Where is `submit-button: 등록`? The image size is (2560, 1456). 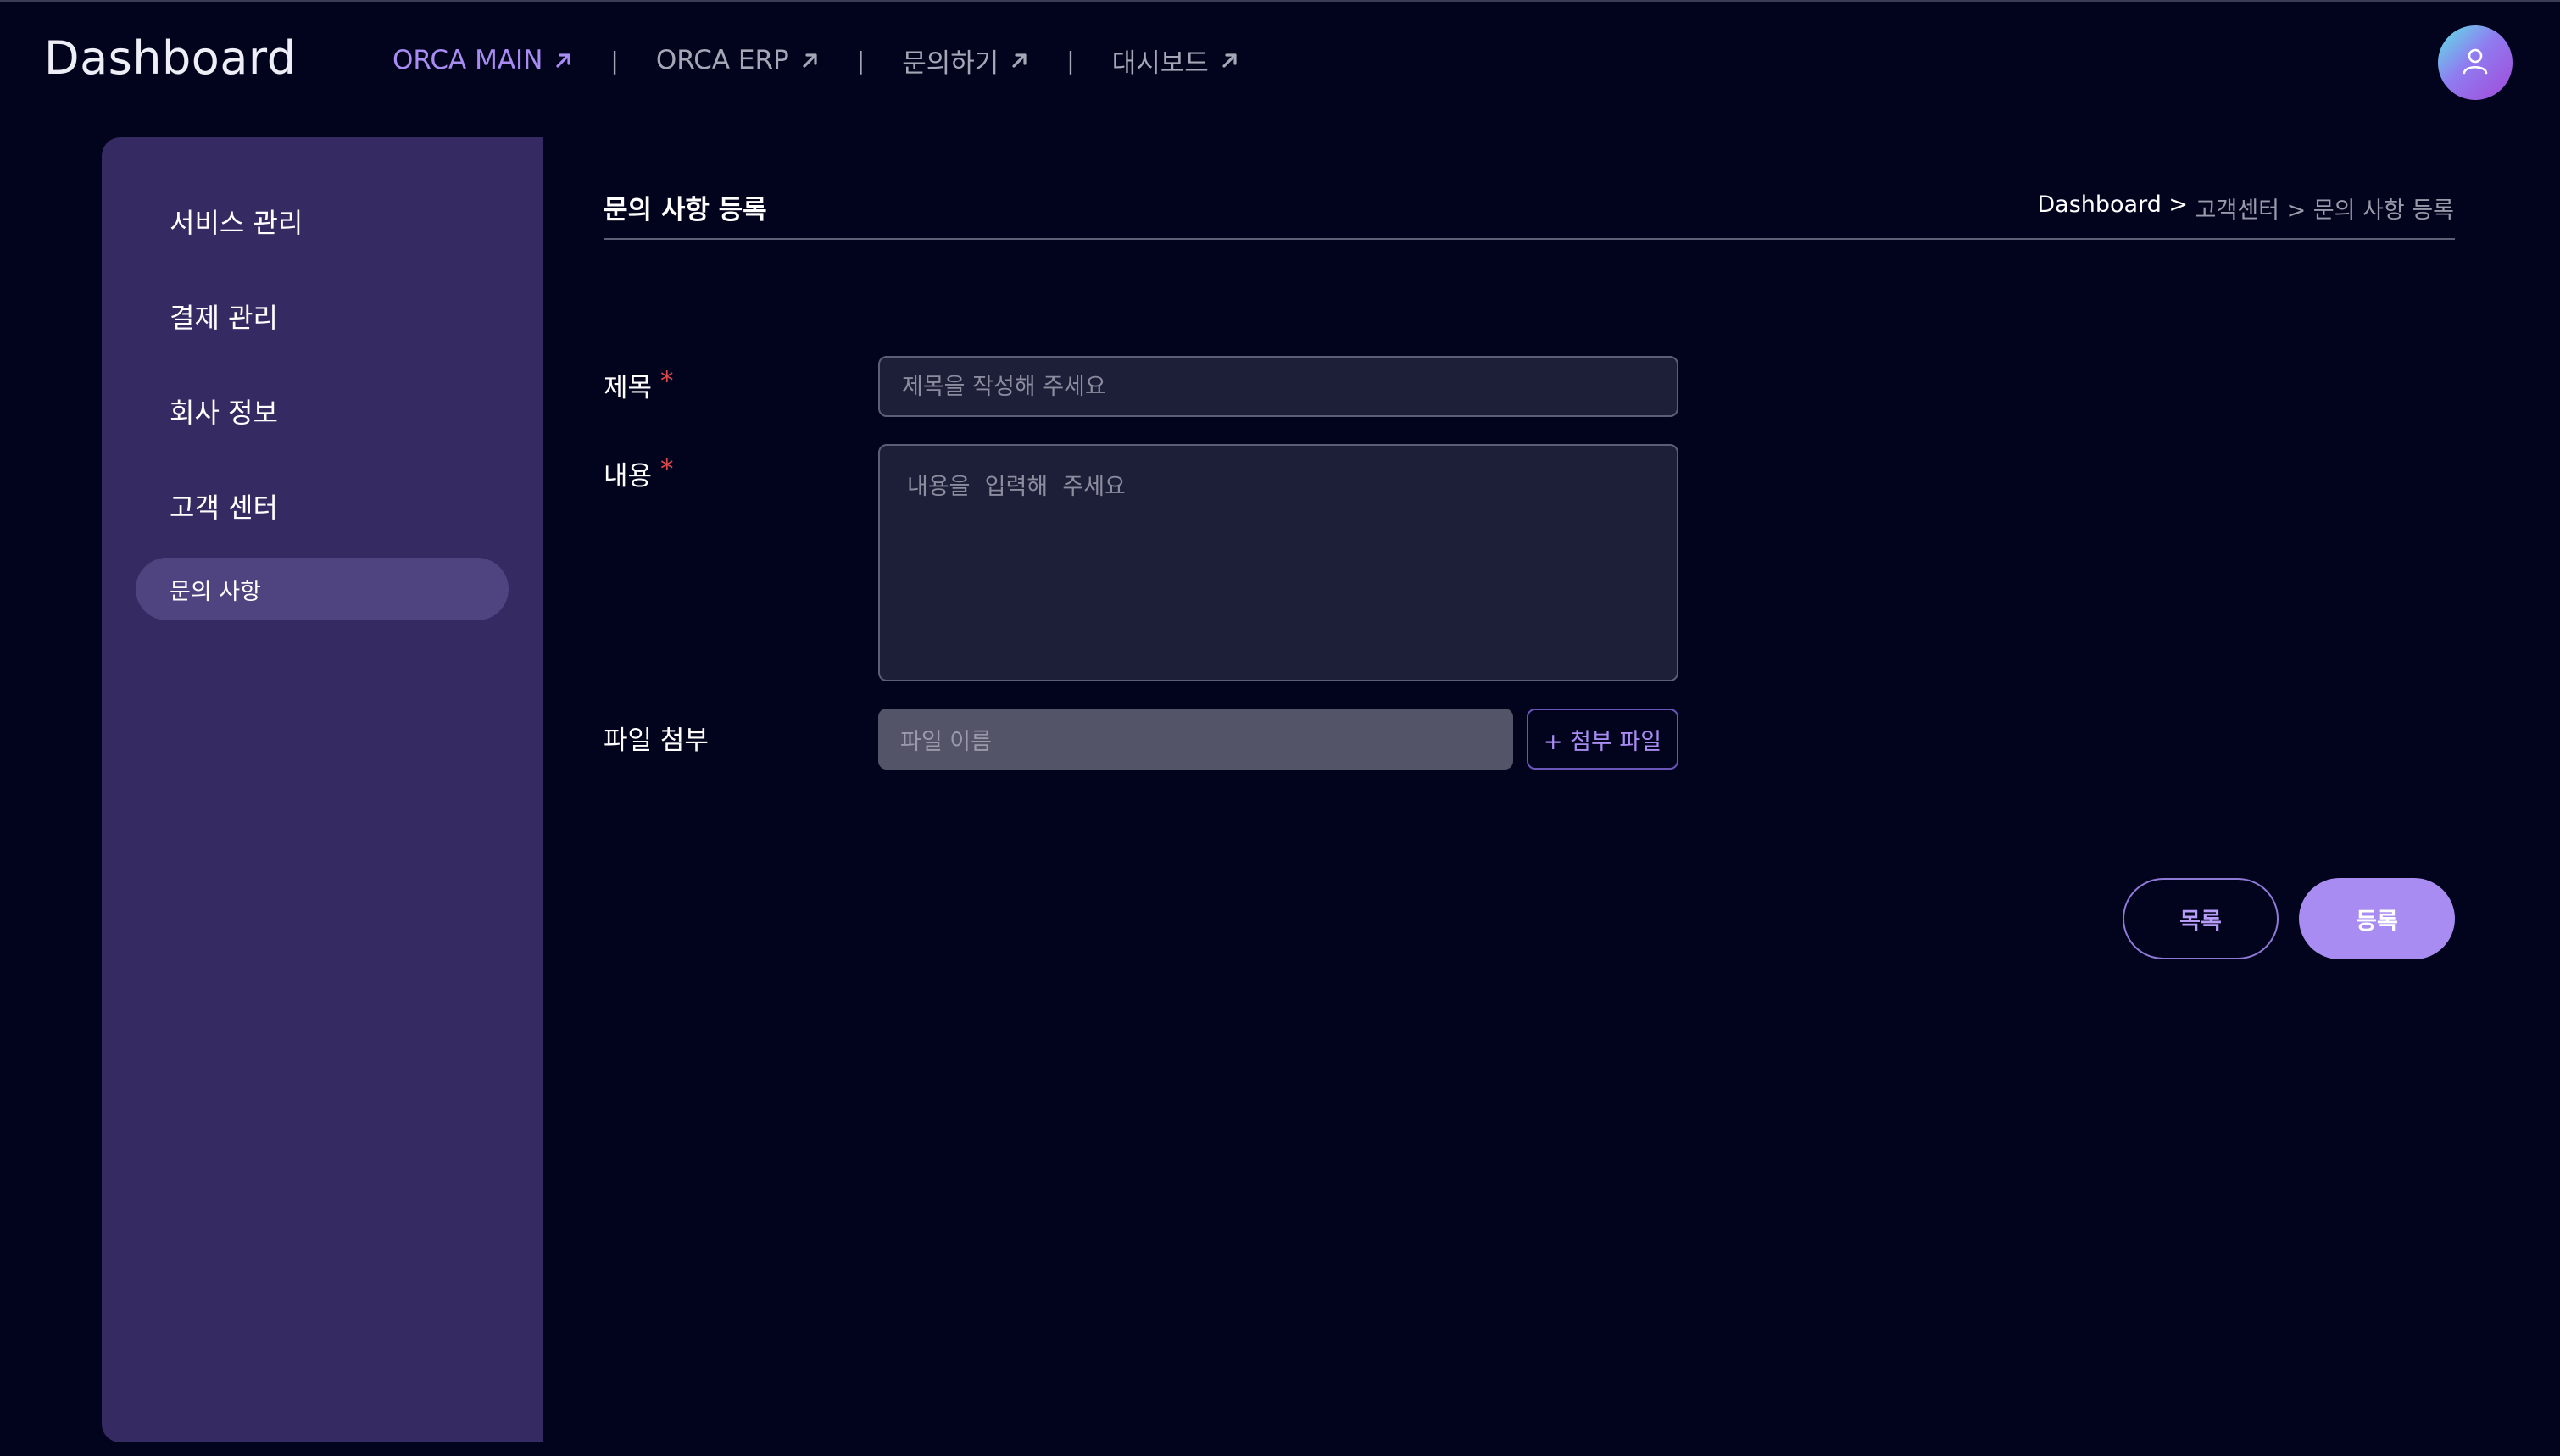 submit-button: 등록 is located at coordinates (2377, 919).